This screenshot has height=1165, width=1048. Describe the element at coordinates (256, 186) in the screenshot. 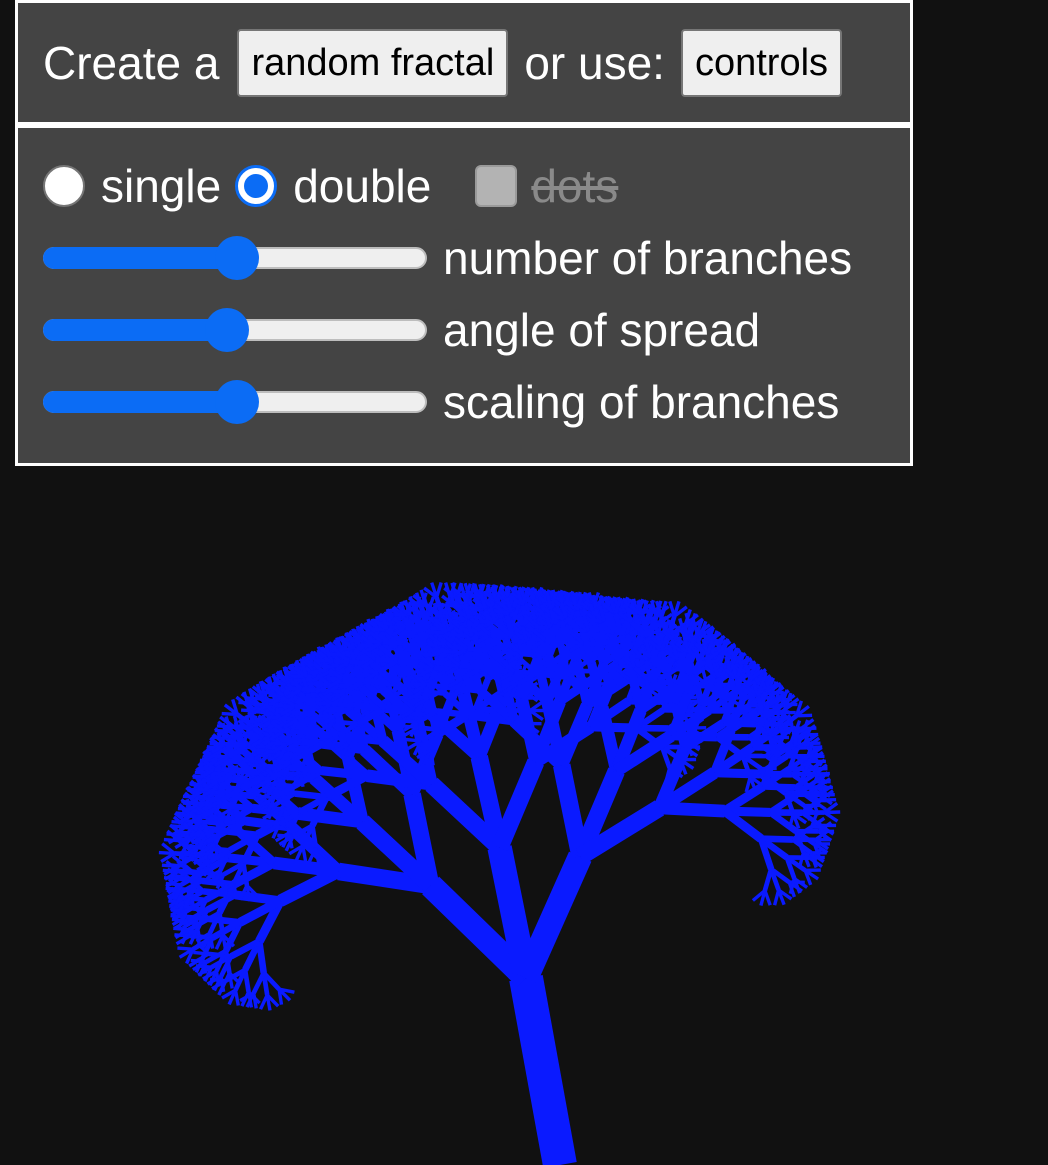

I see `double-radio` at that location.